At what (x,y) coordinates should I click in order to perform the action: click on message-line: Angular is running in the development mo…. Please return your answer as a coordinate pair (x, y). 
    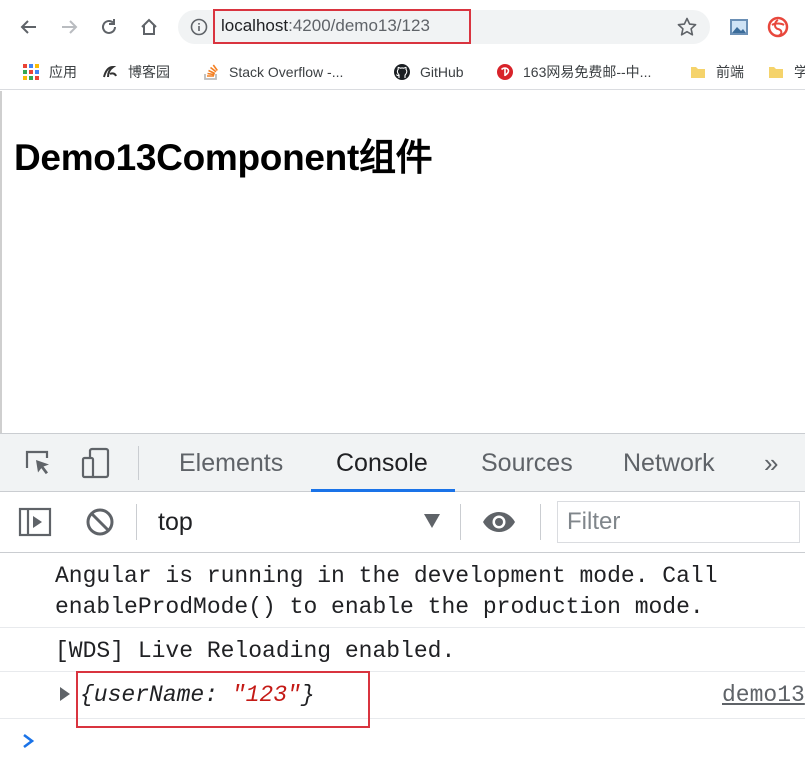
    Looking at the image, I should click on (386, 576).